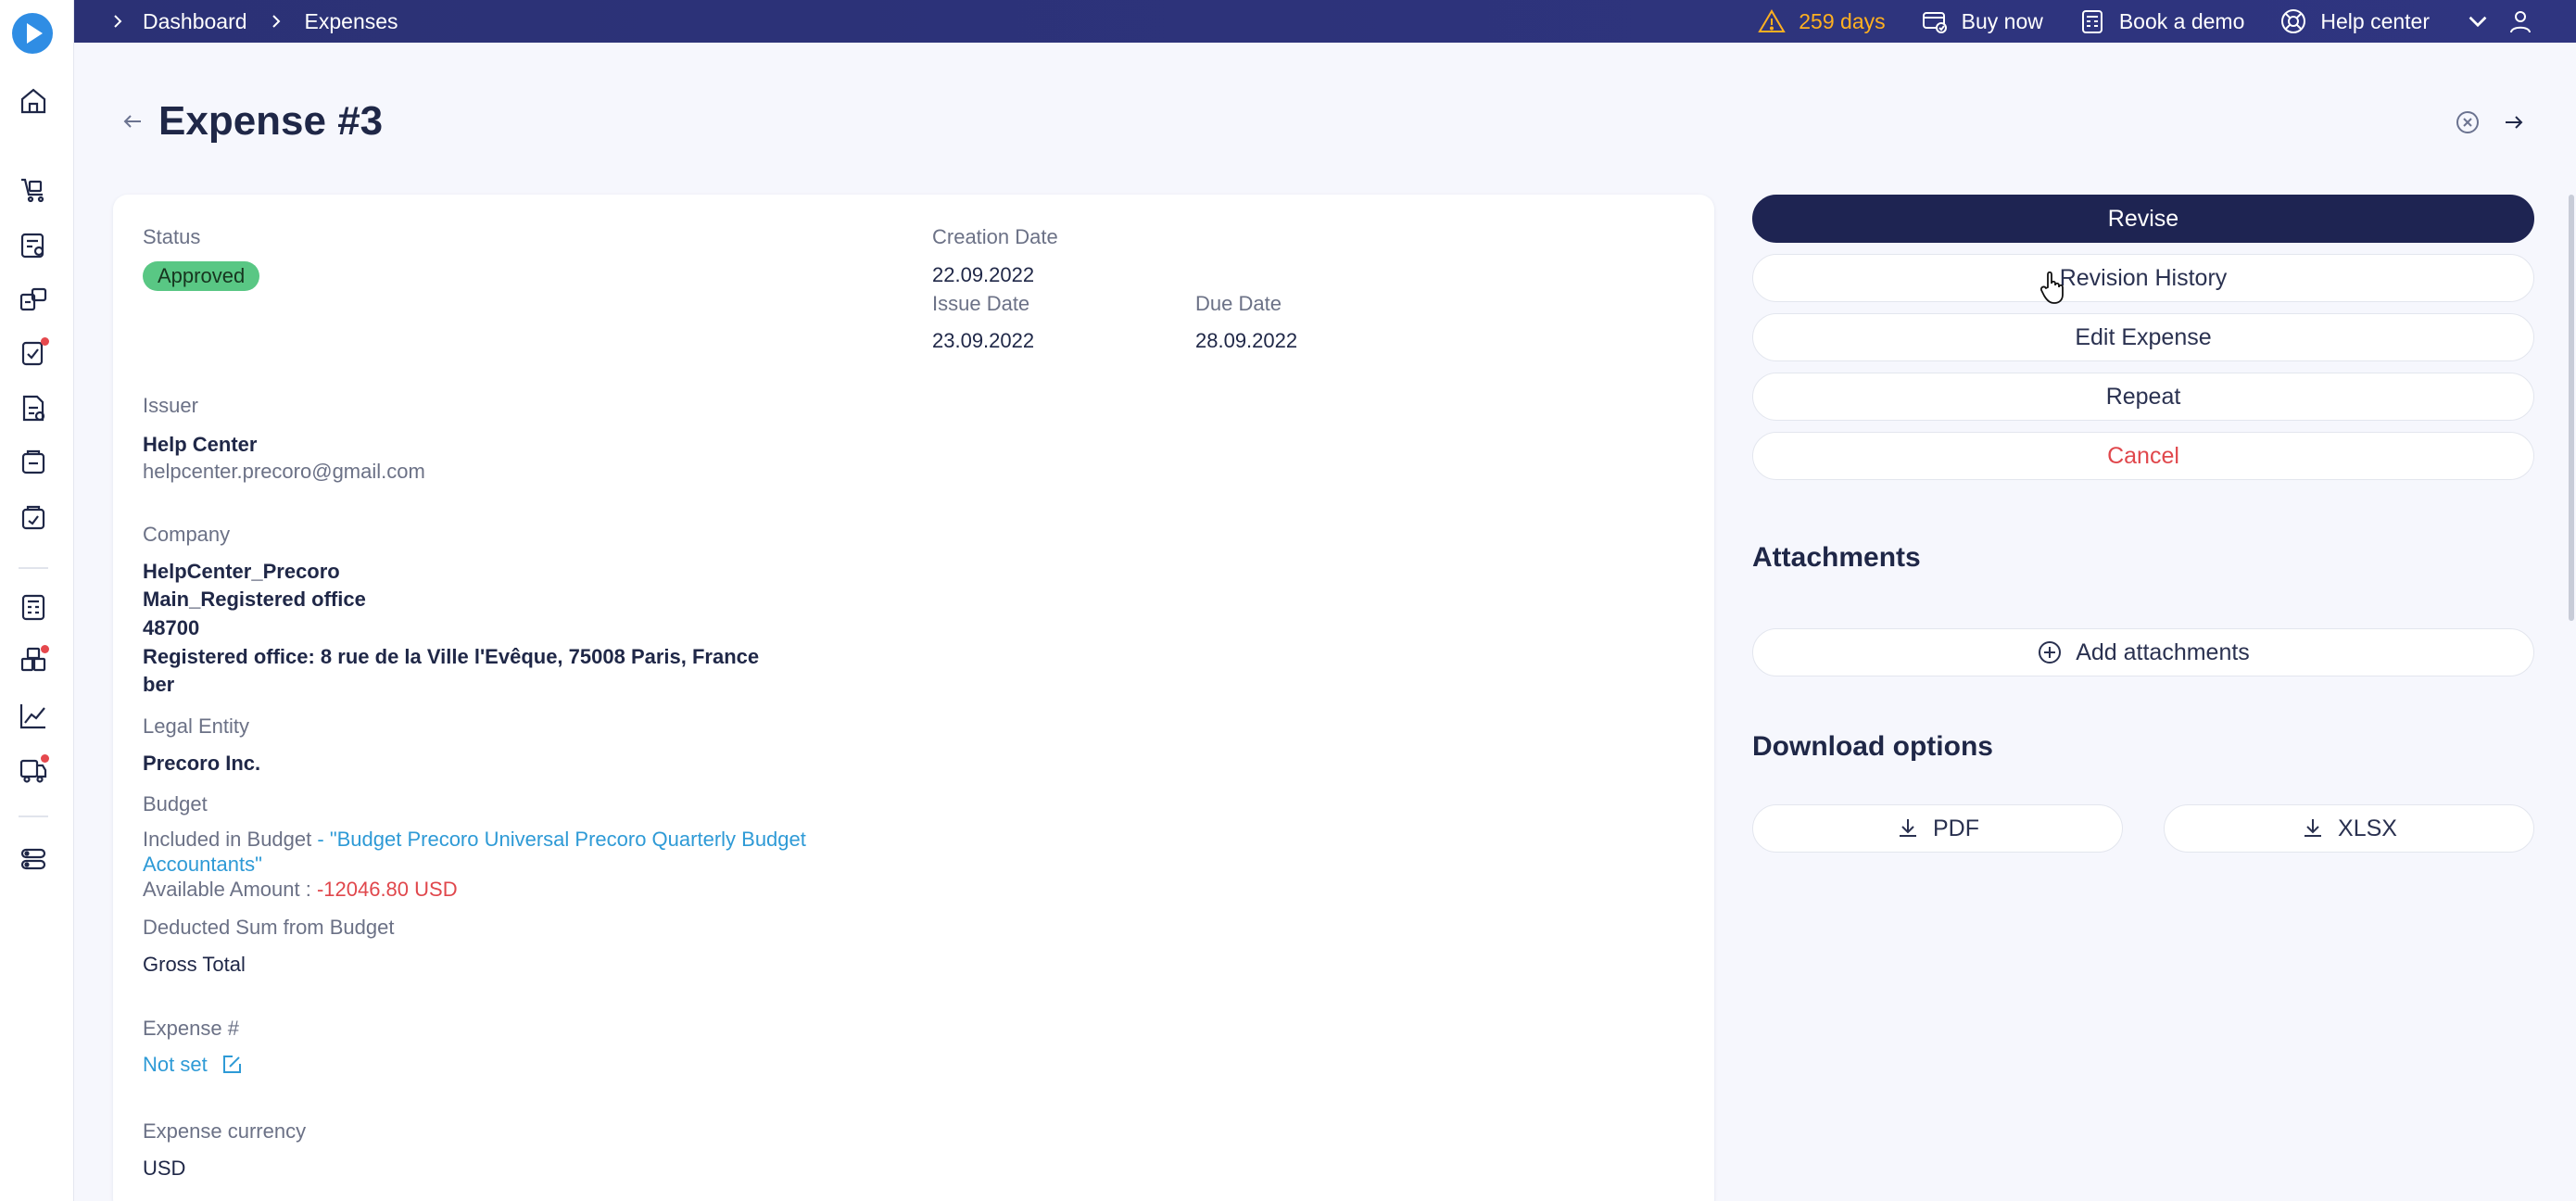  What do you see at coordinates (995, 236) in the screenshot?
I see `creation-date-label: Creation Date` at bounding box center [995, 236].